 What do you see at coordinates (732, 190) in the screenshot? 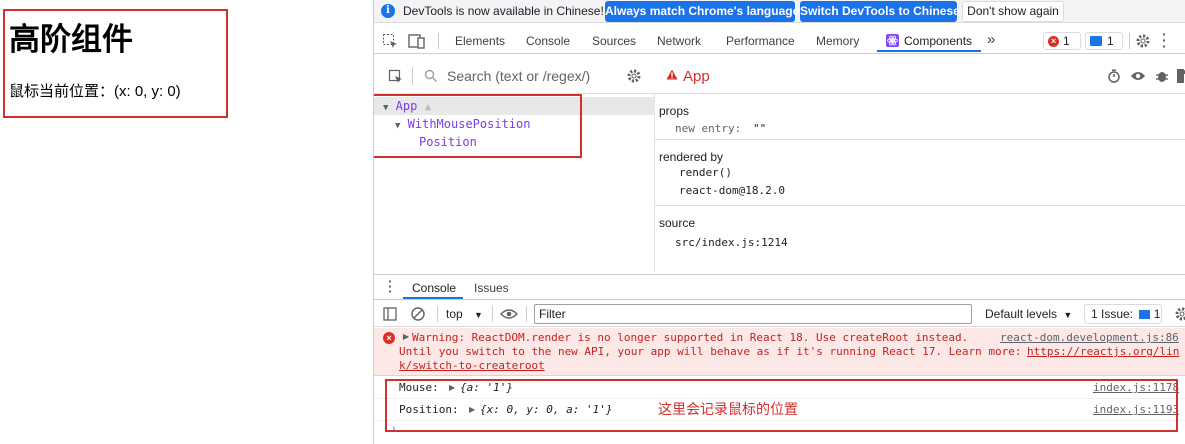
I see `rendered-by-react-dom: react-dom@18.2.0` at bounding box center [732, 190].